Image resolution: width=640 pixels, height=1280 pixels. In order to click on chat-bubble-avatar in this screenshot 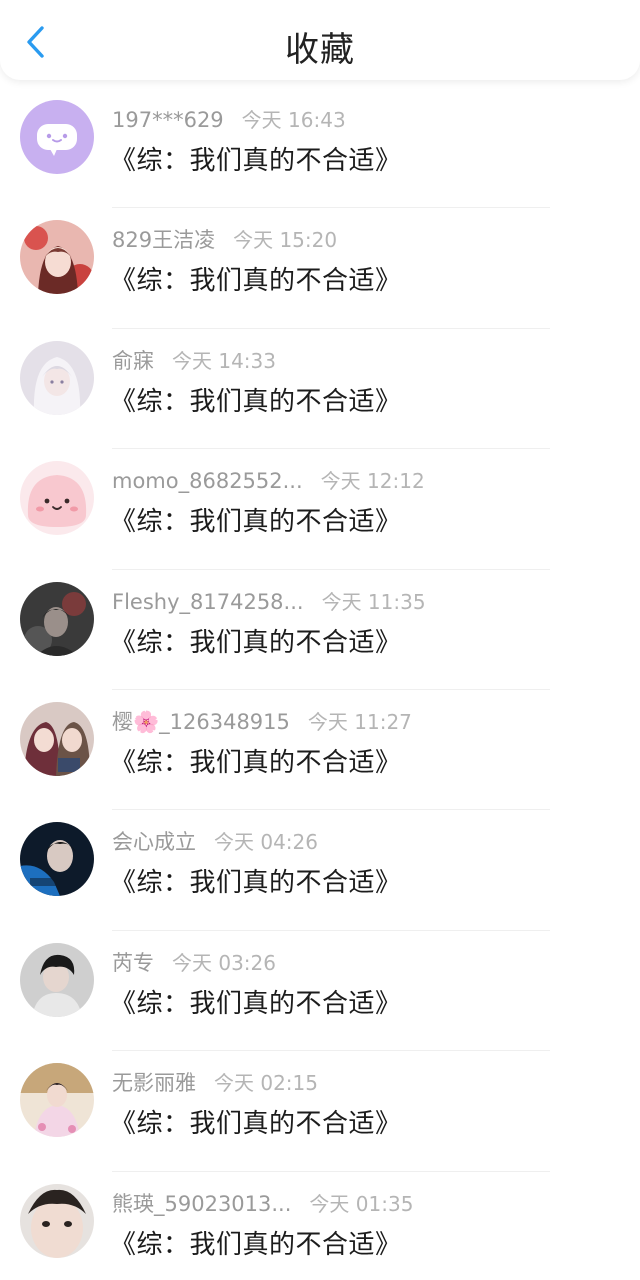, I will do `click(57, 137)`.